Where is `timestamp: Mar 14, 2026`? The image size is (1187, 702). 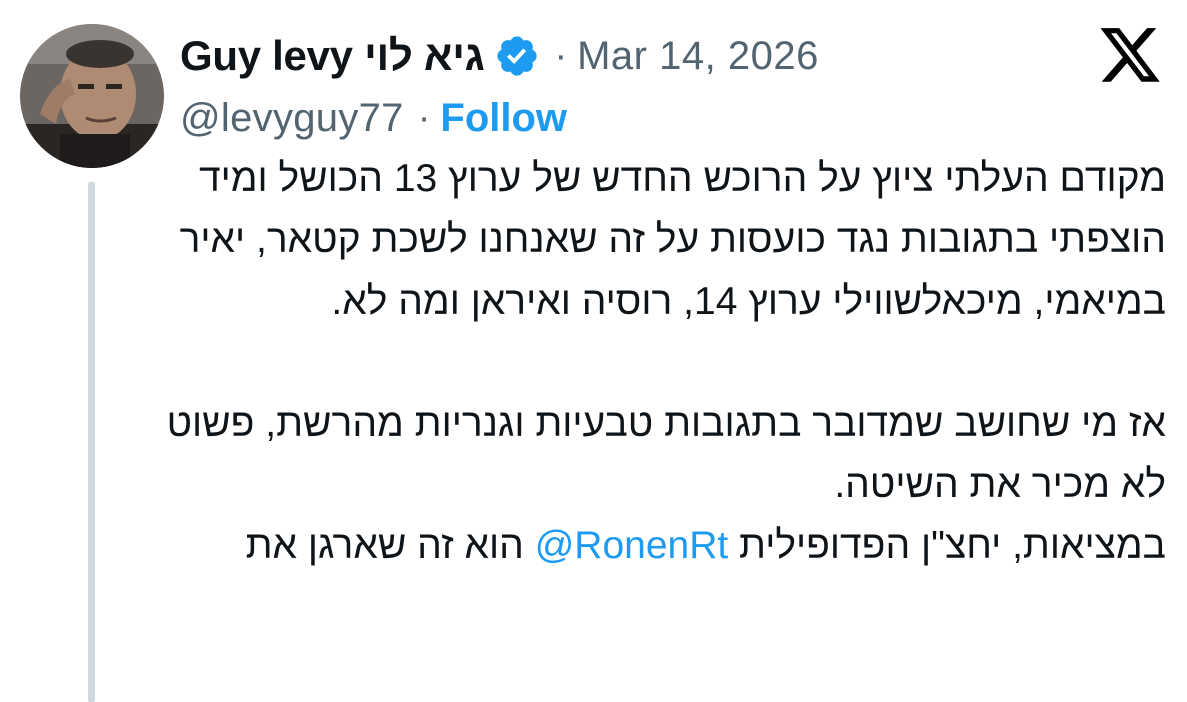 timestamp: Mar 14, 2026 is located at coordinates (698, 56).